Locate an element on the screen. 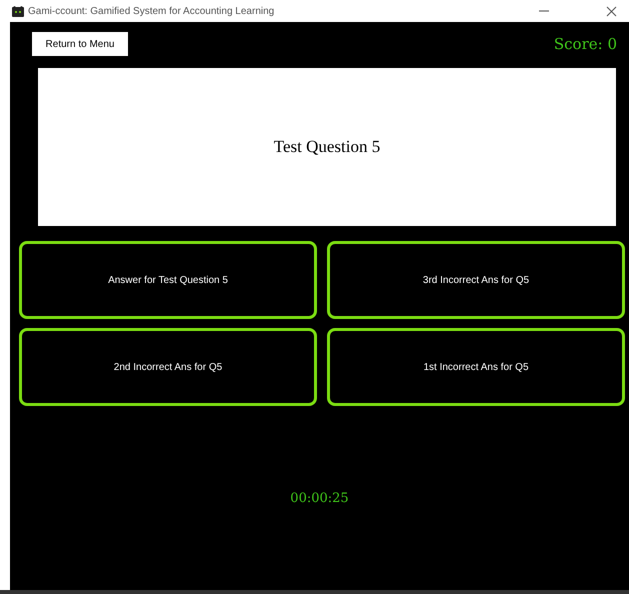  answer-button: 2nd Incorrect Ans for Q5 is located at coordinates (168, 367).